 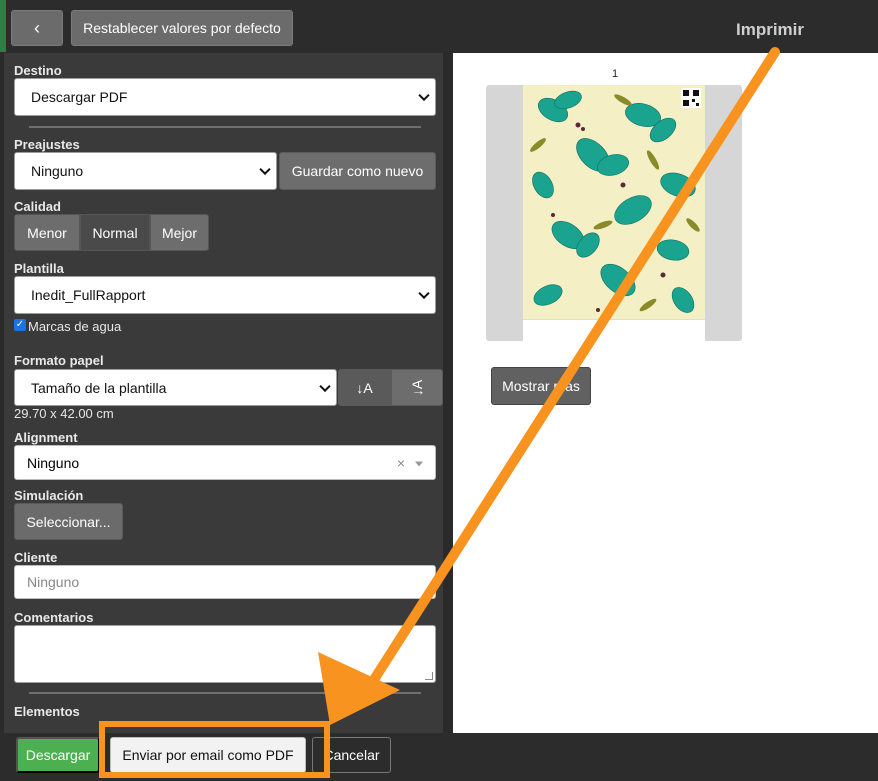 What do you see at coordinates (74, 326) in the screenshot?
I see `watermark-label: Marcas de agua` at bounding box center [74, 326].